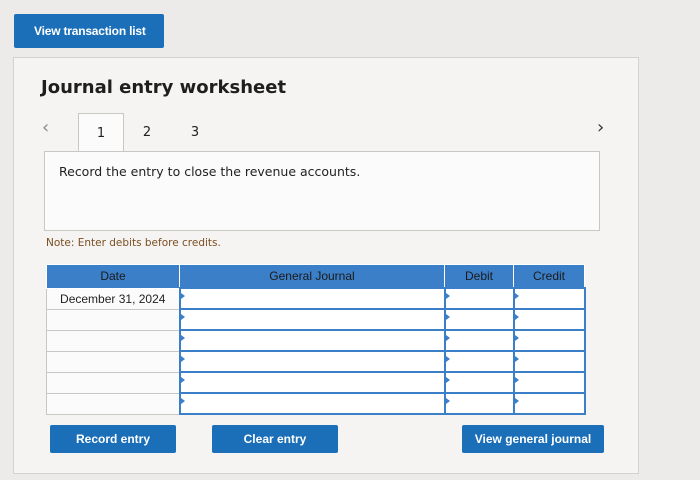  I want to click on chevron-right-icon: ›, so click(600, 127).